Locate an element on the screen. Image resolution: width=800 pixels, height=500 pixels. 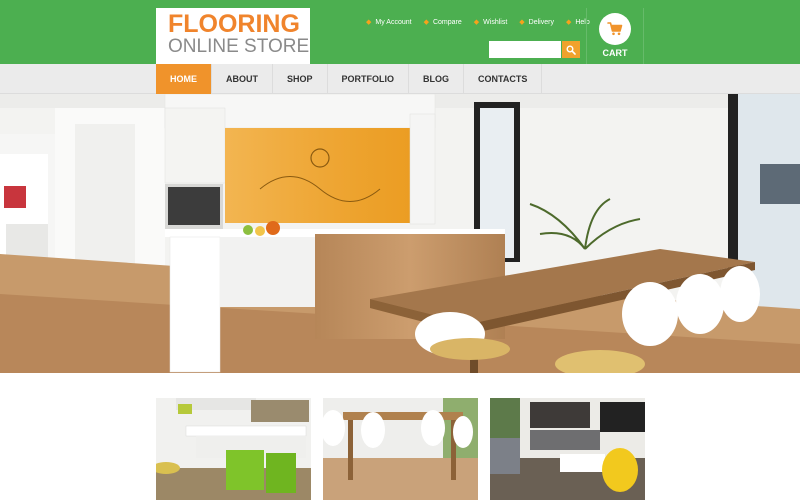
shopping-cart-icon is located at coordinates (615, 29).